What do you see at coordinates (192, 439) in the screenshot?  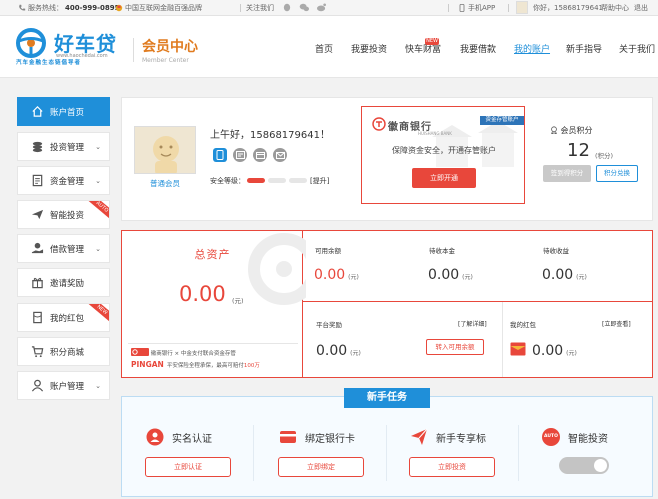 I see `task-name: 实名认证` at bounding box center [192, 439].